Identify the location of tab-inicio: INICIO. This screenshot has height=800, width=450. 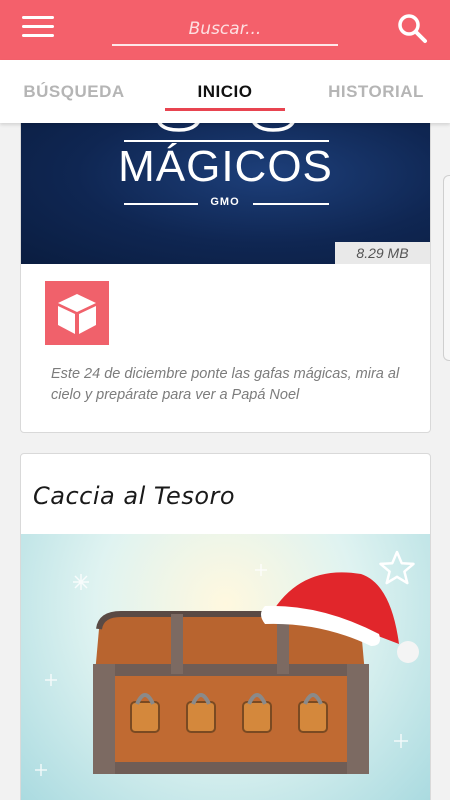
(225, 91).